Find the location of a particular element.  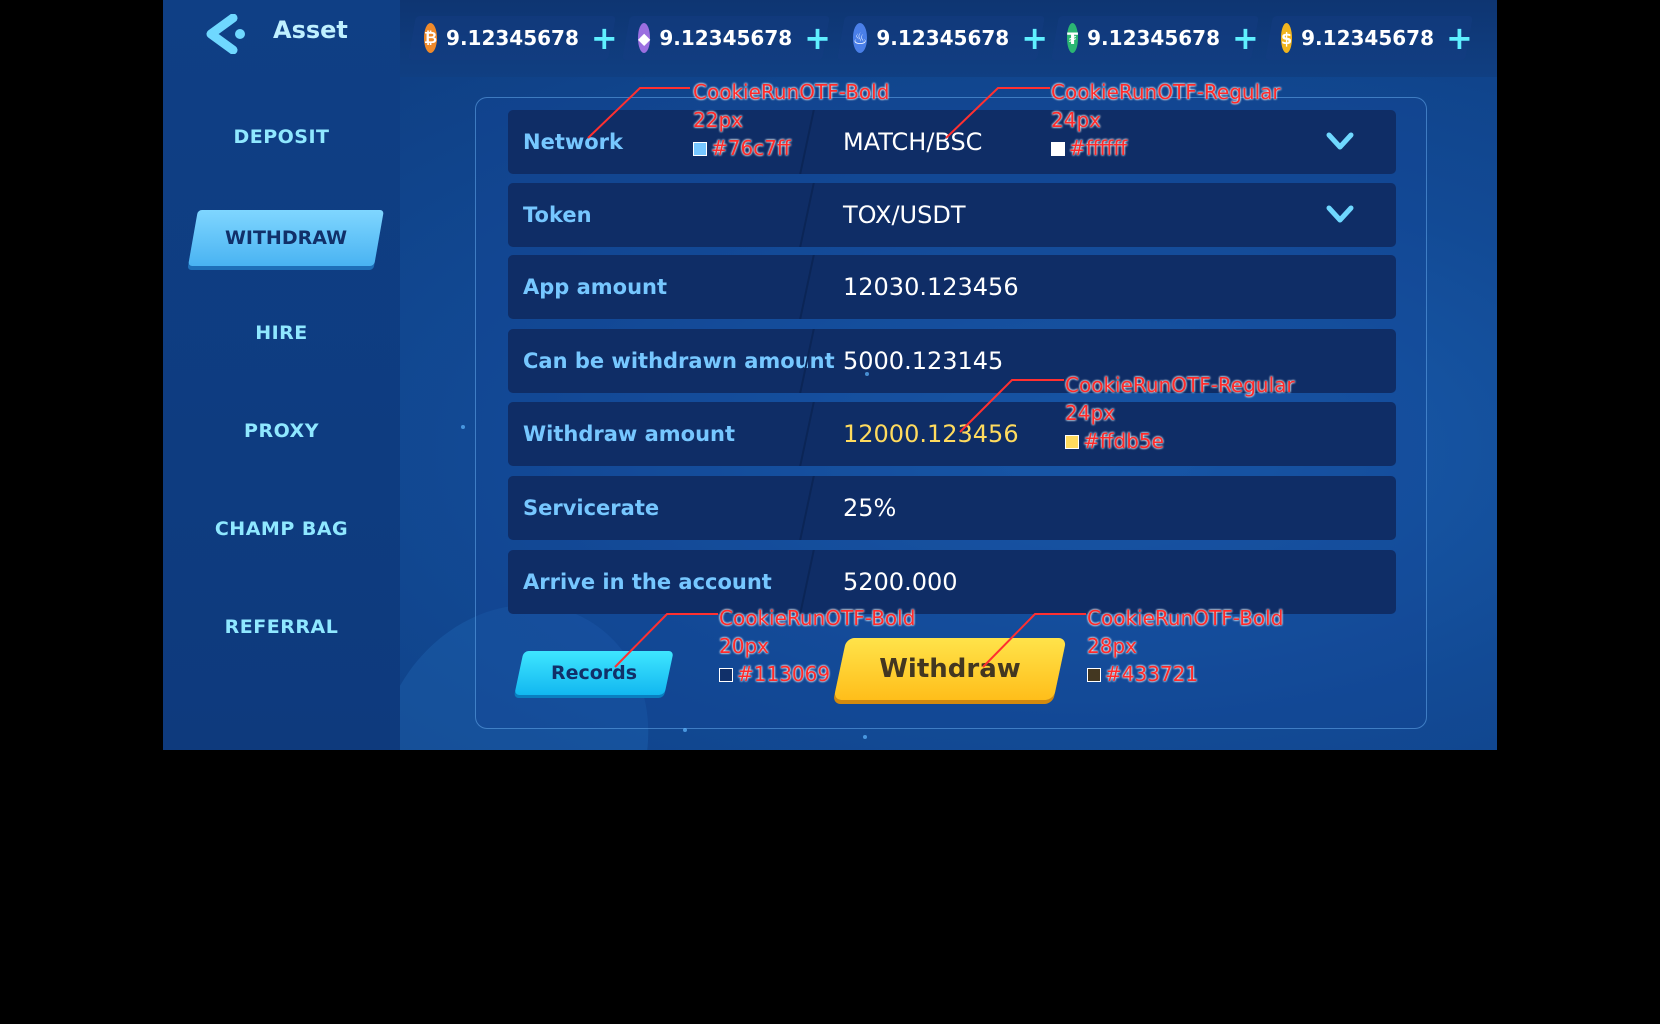

font-annotation: CookieRunOTF-Regular 24px #ffffff is located at coordinates (1166, 120).